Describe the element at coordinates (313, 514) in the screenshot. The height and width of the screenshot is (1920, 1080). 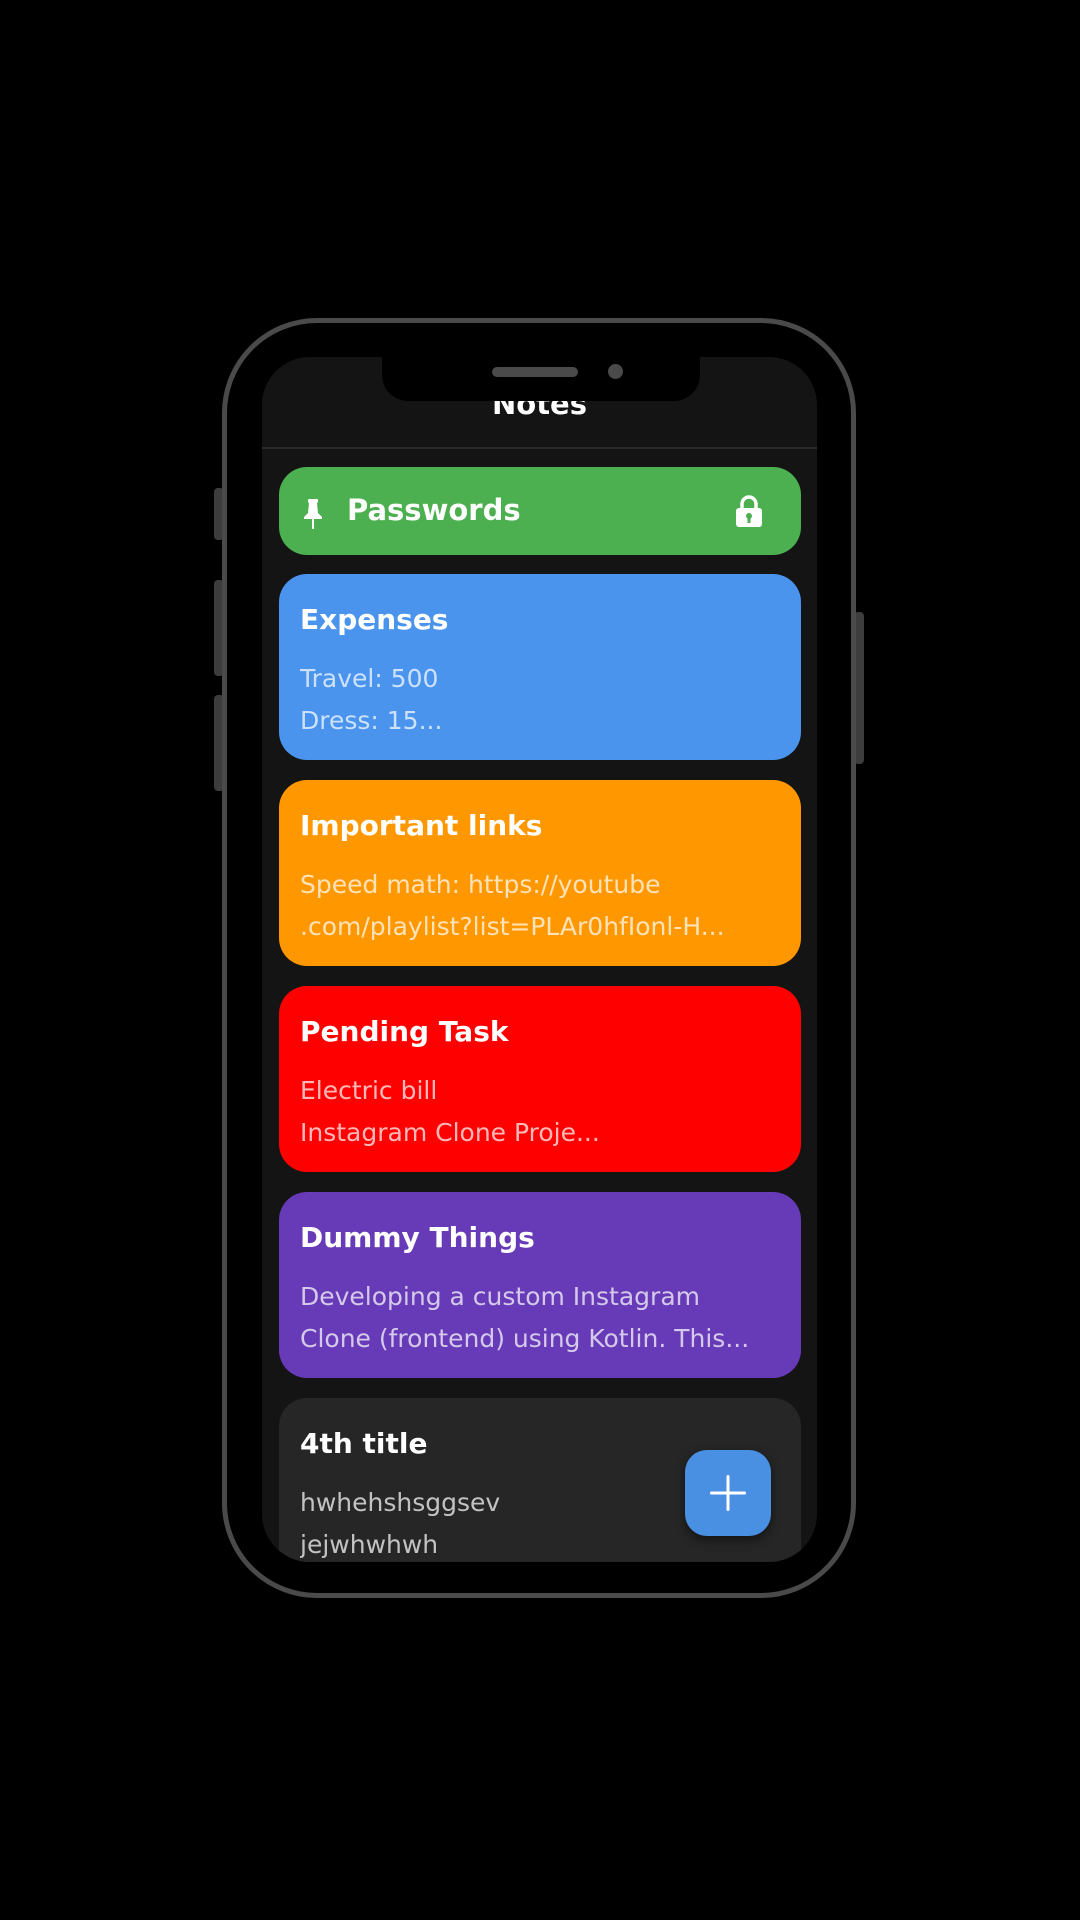
I see `pin-icon` at that location.